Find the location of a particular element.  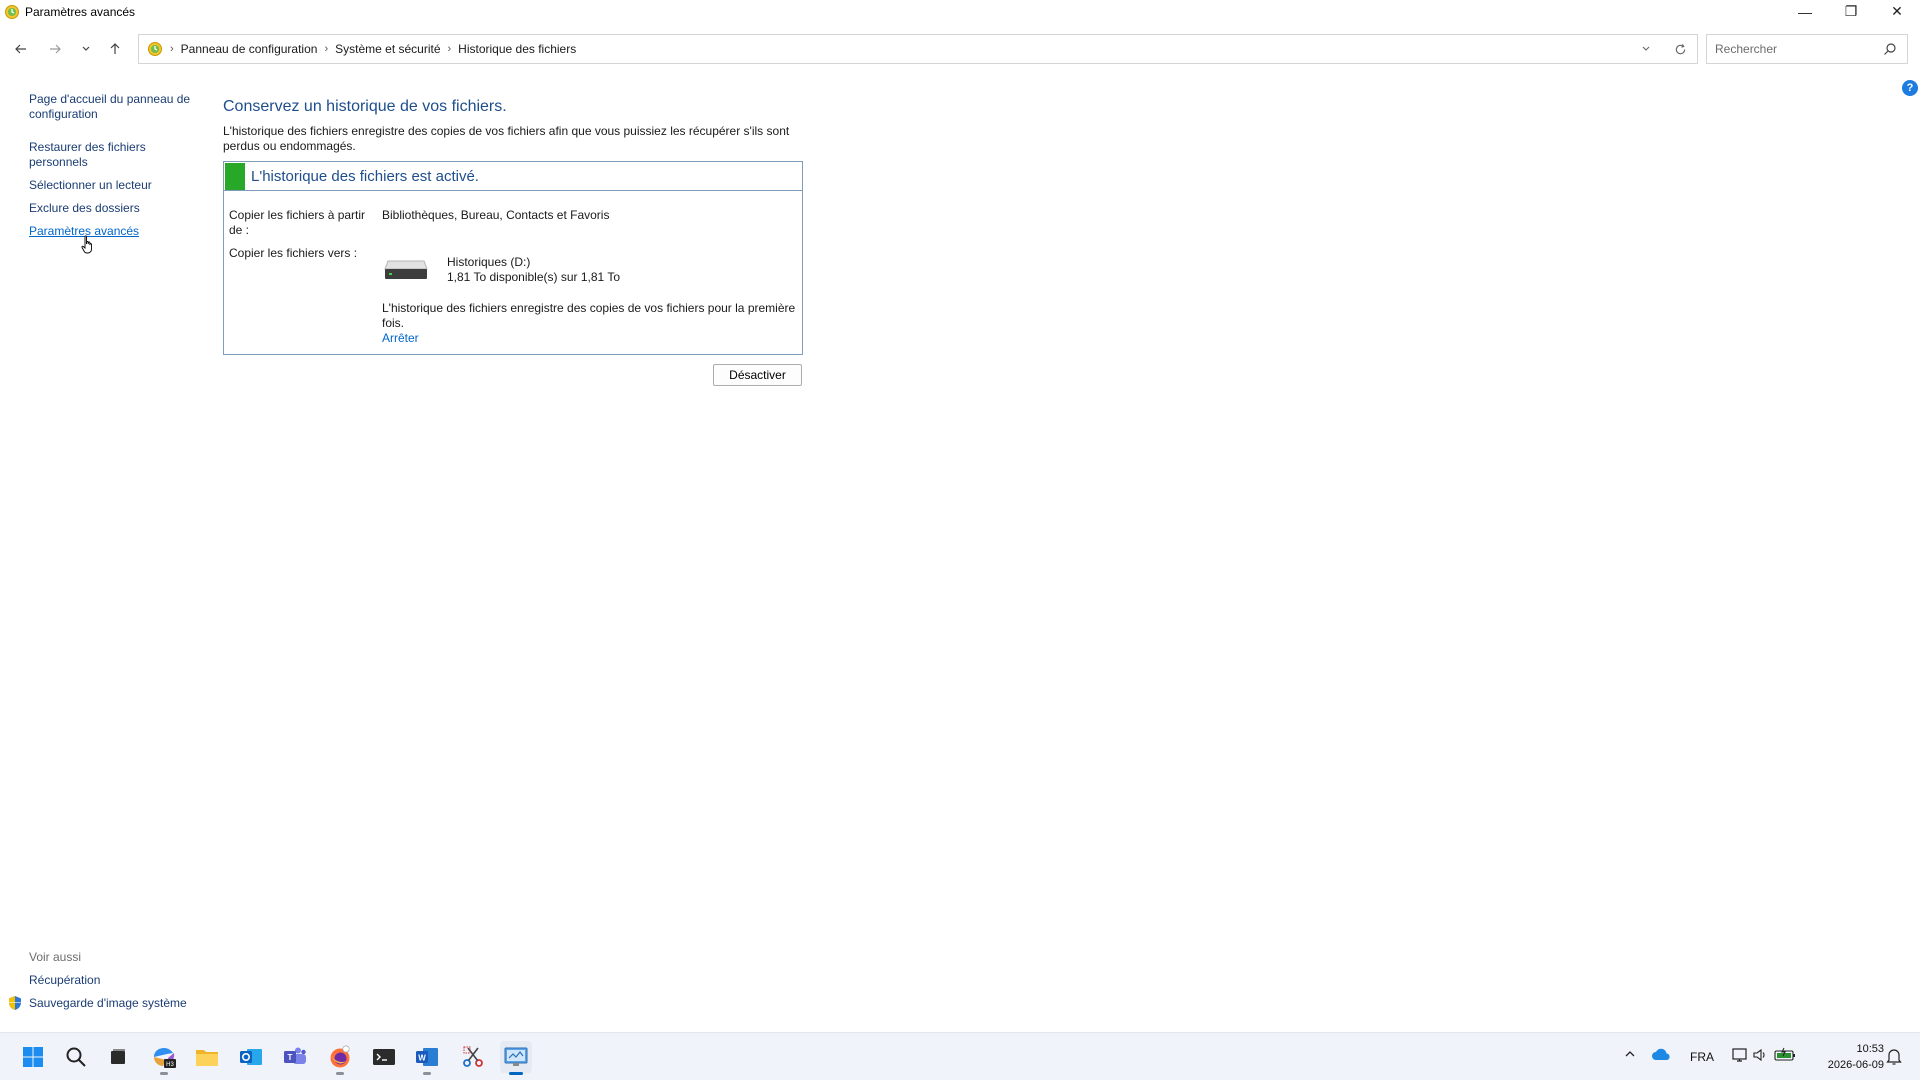

notifications-button is located at coordinates (1894, 1058).